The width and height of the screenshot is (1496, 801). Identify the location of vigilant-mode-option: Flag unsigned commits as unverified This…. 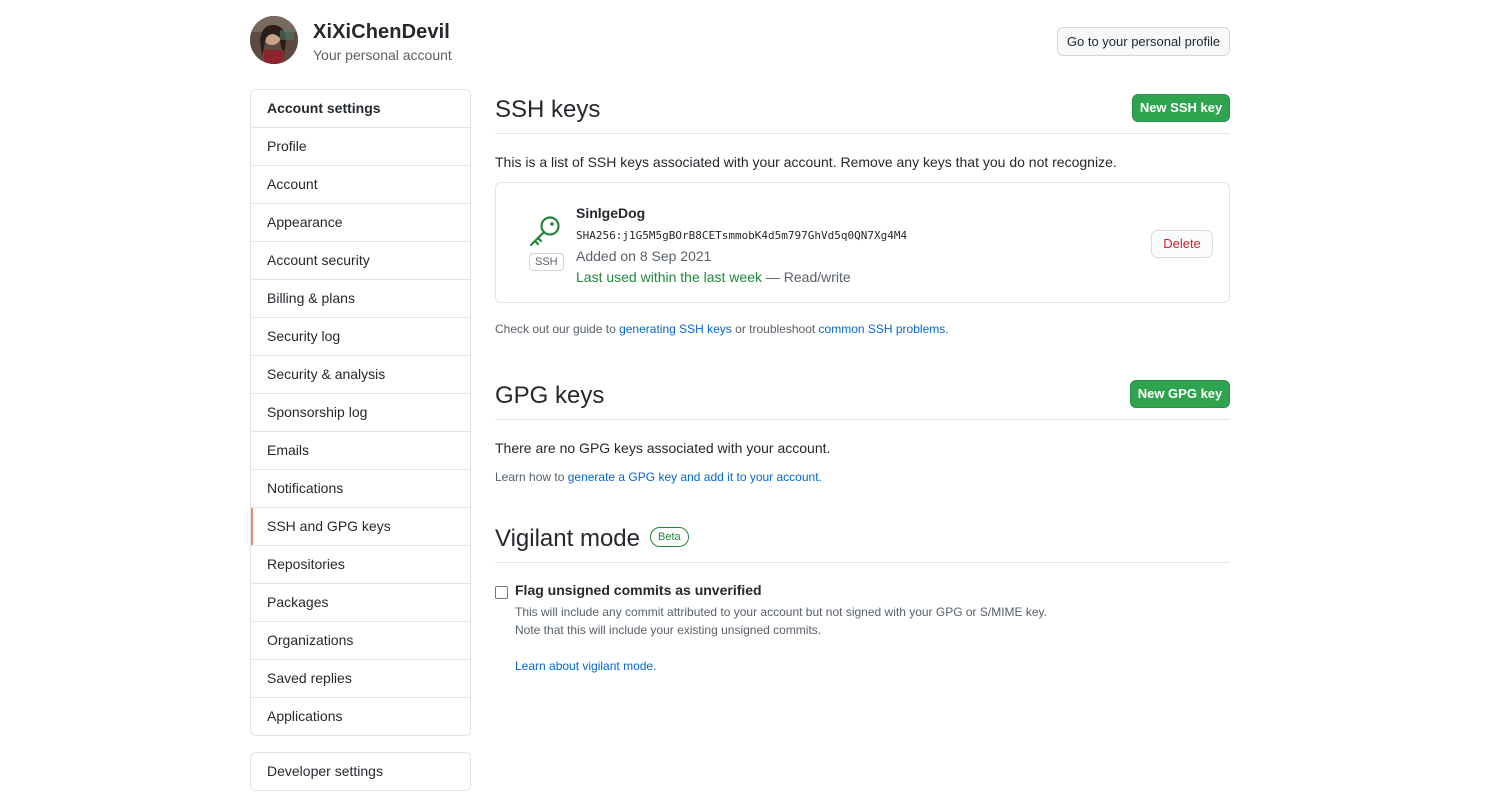
(862, 637).